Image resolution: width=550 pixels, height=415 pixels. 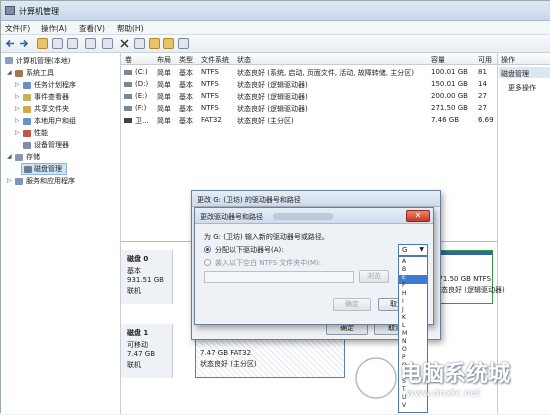 What do you see at coordinates (404, 341) in the screenshot?
I see `list-item: N` at bounding box center [404, 341].